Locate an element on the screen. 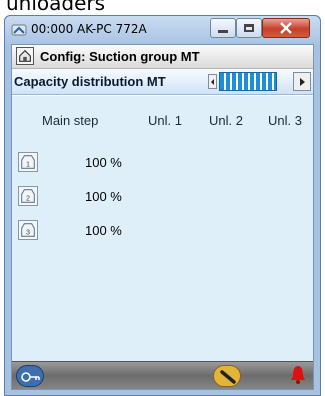 The image size is (325, 396). step-3-icon: 3 is located at coordinates (28, 230).